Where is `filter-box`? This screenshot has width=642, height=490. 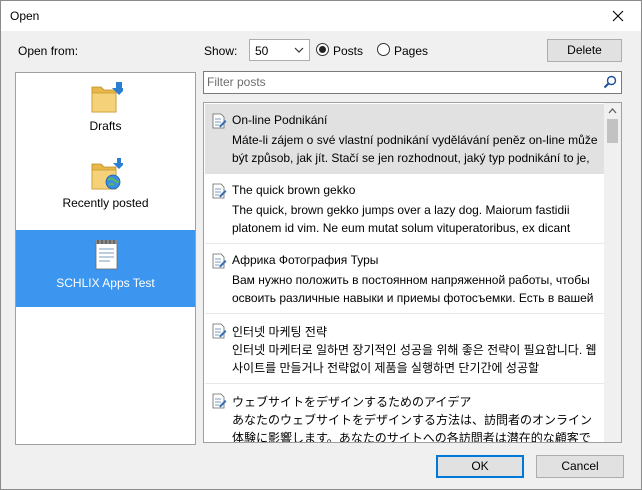 filter-box is located at coordinates (412, 82).